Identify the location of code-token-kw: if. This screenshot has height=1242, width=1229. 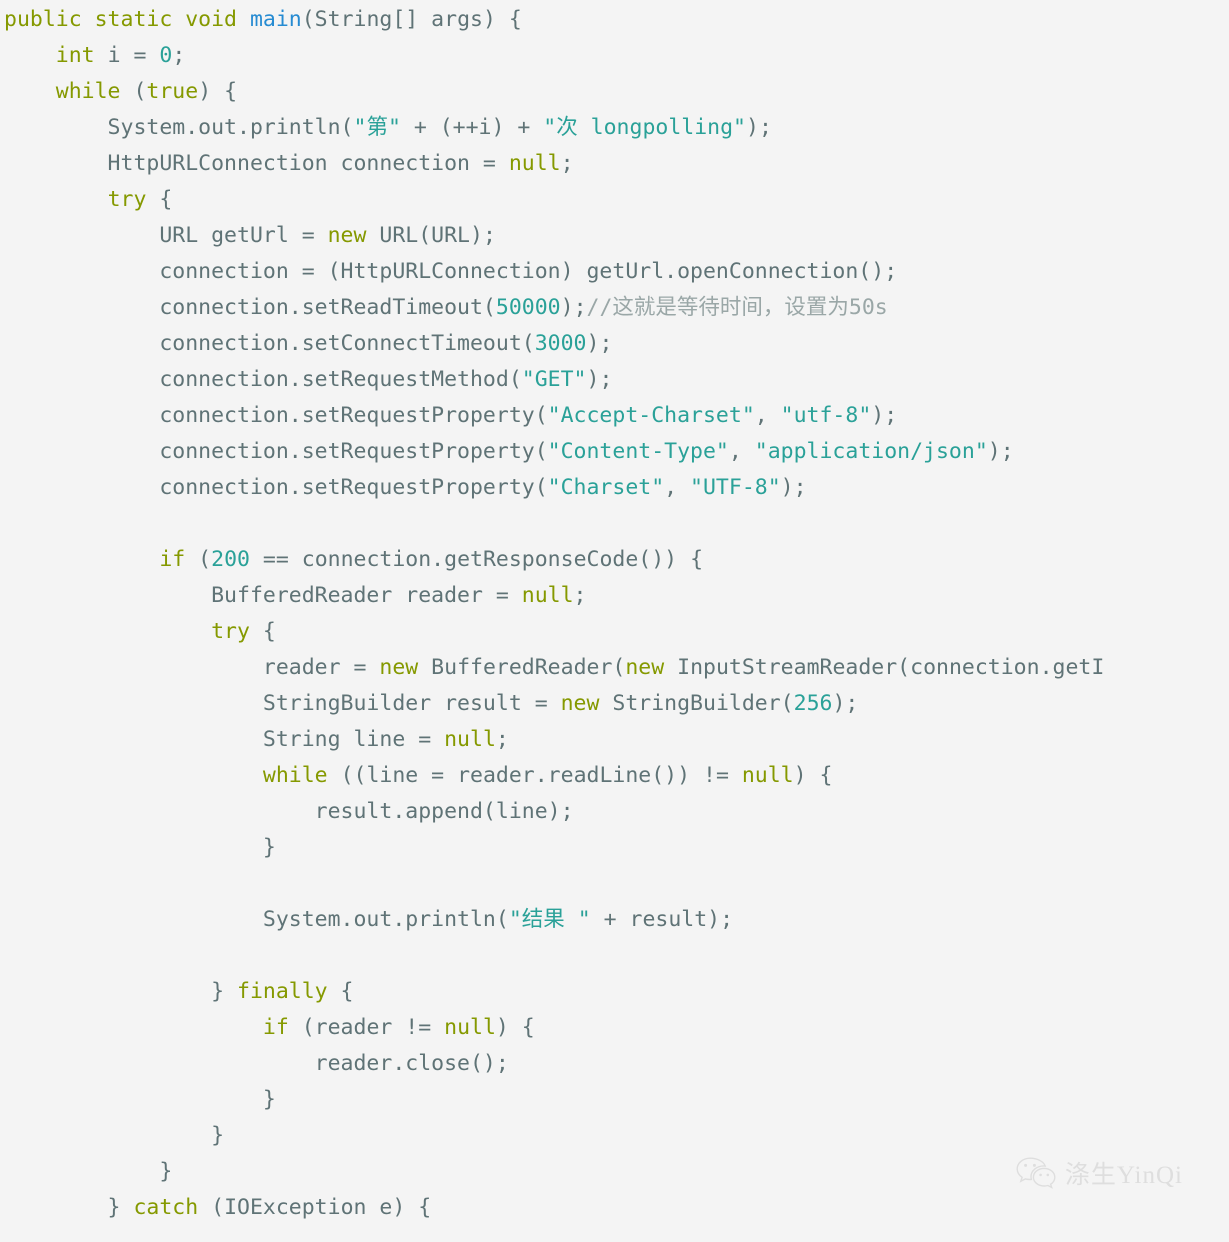
(172, 559).